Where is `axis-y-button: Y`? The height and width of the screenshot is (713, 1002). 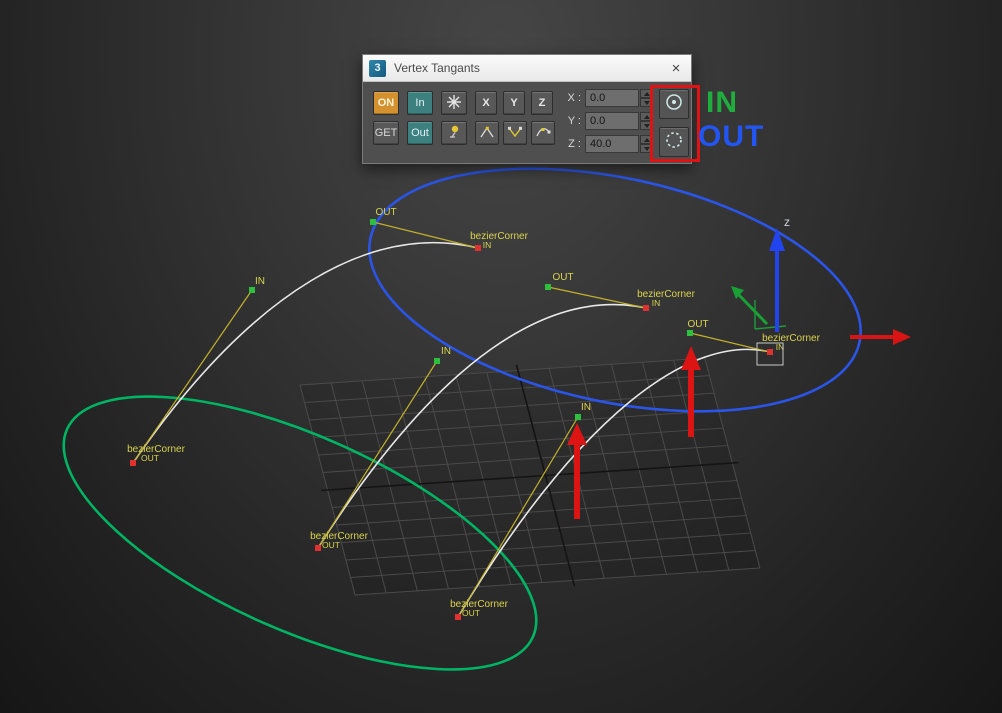 axis-y-button: Y is located at coordinates (514, 103).